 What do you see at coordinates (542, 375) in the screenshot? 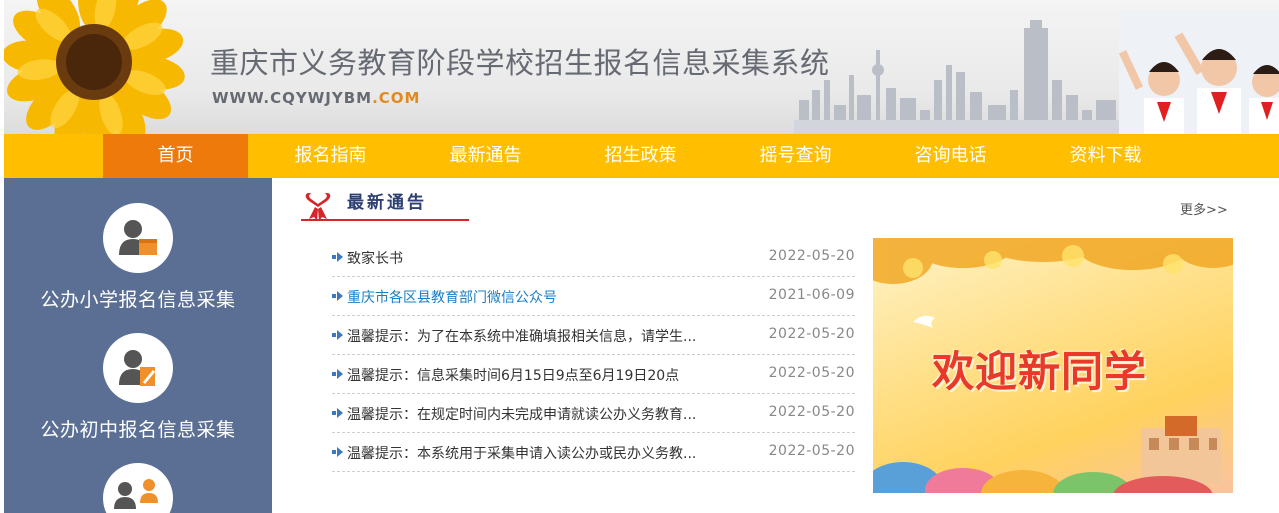
I see `notice-title-link: 温馨提示：信息采集时间6月15日9点至6月19日20点` at bounding box center [542, 375].